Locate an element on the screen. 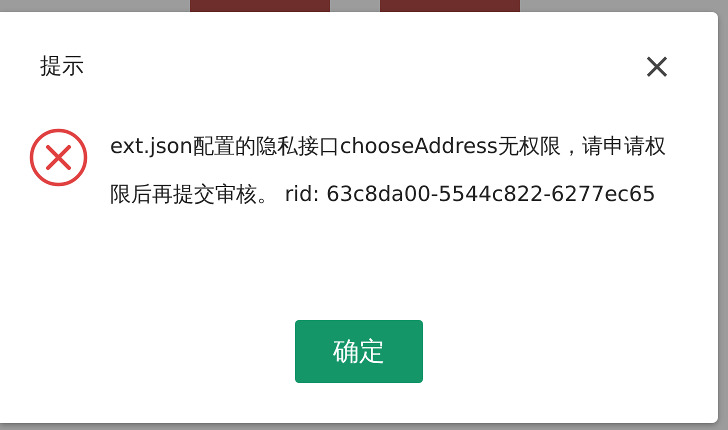  dialog-title: 提示 is located at coordinates (62, 67).